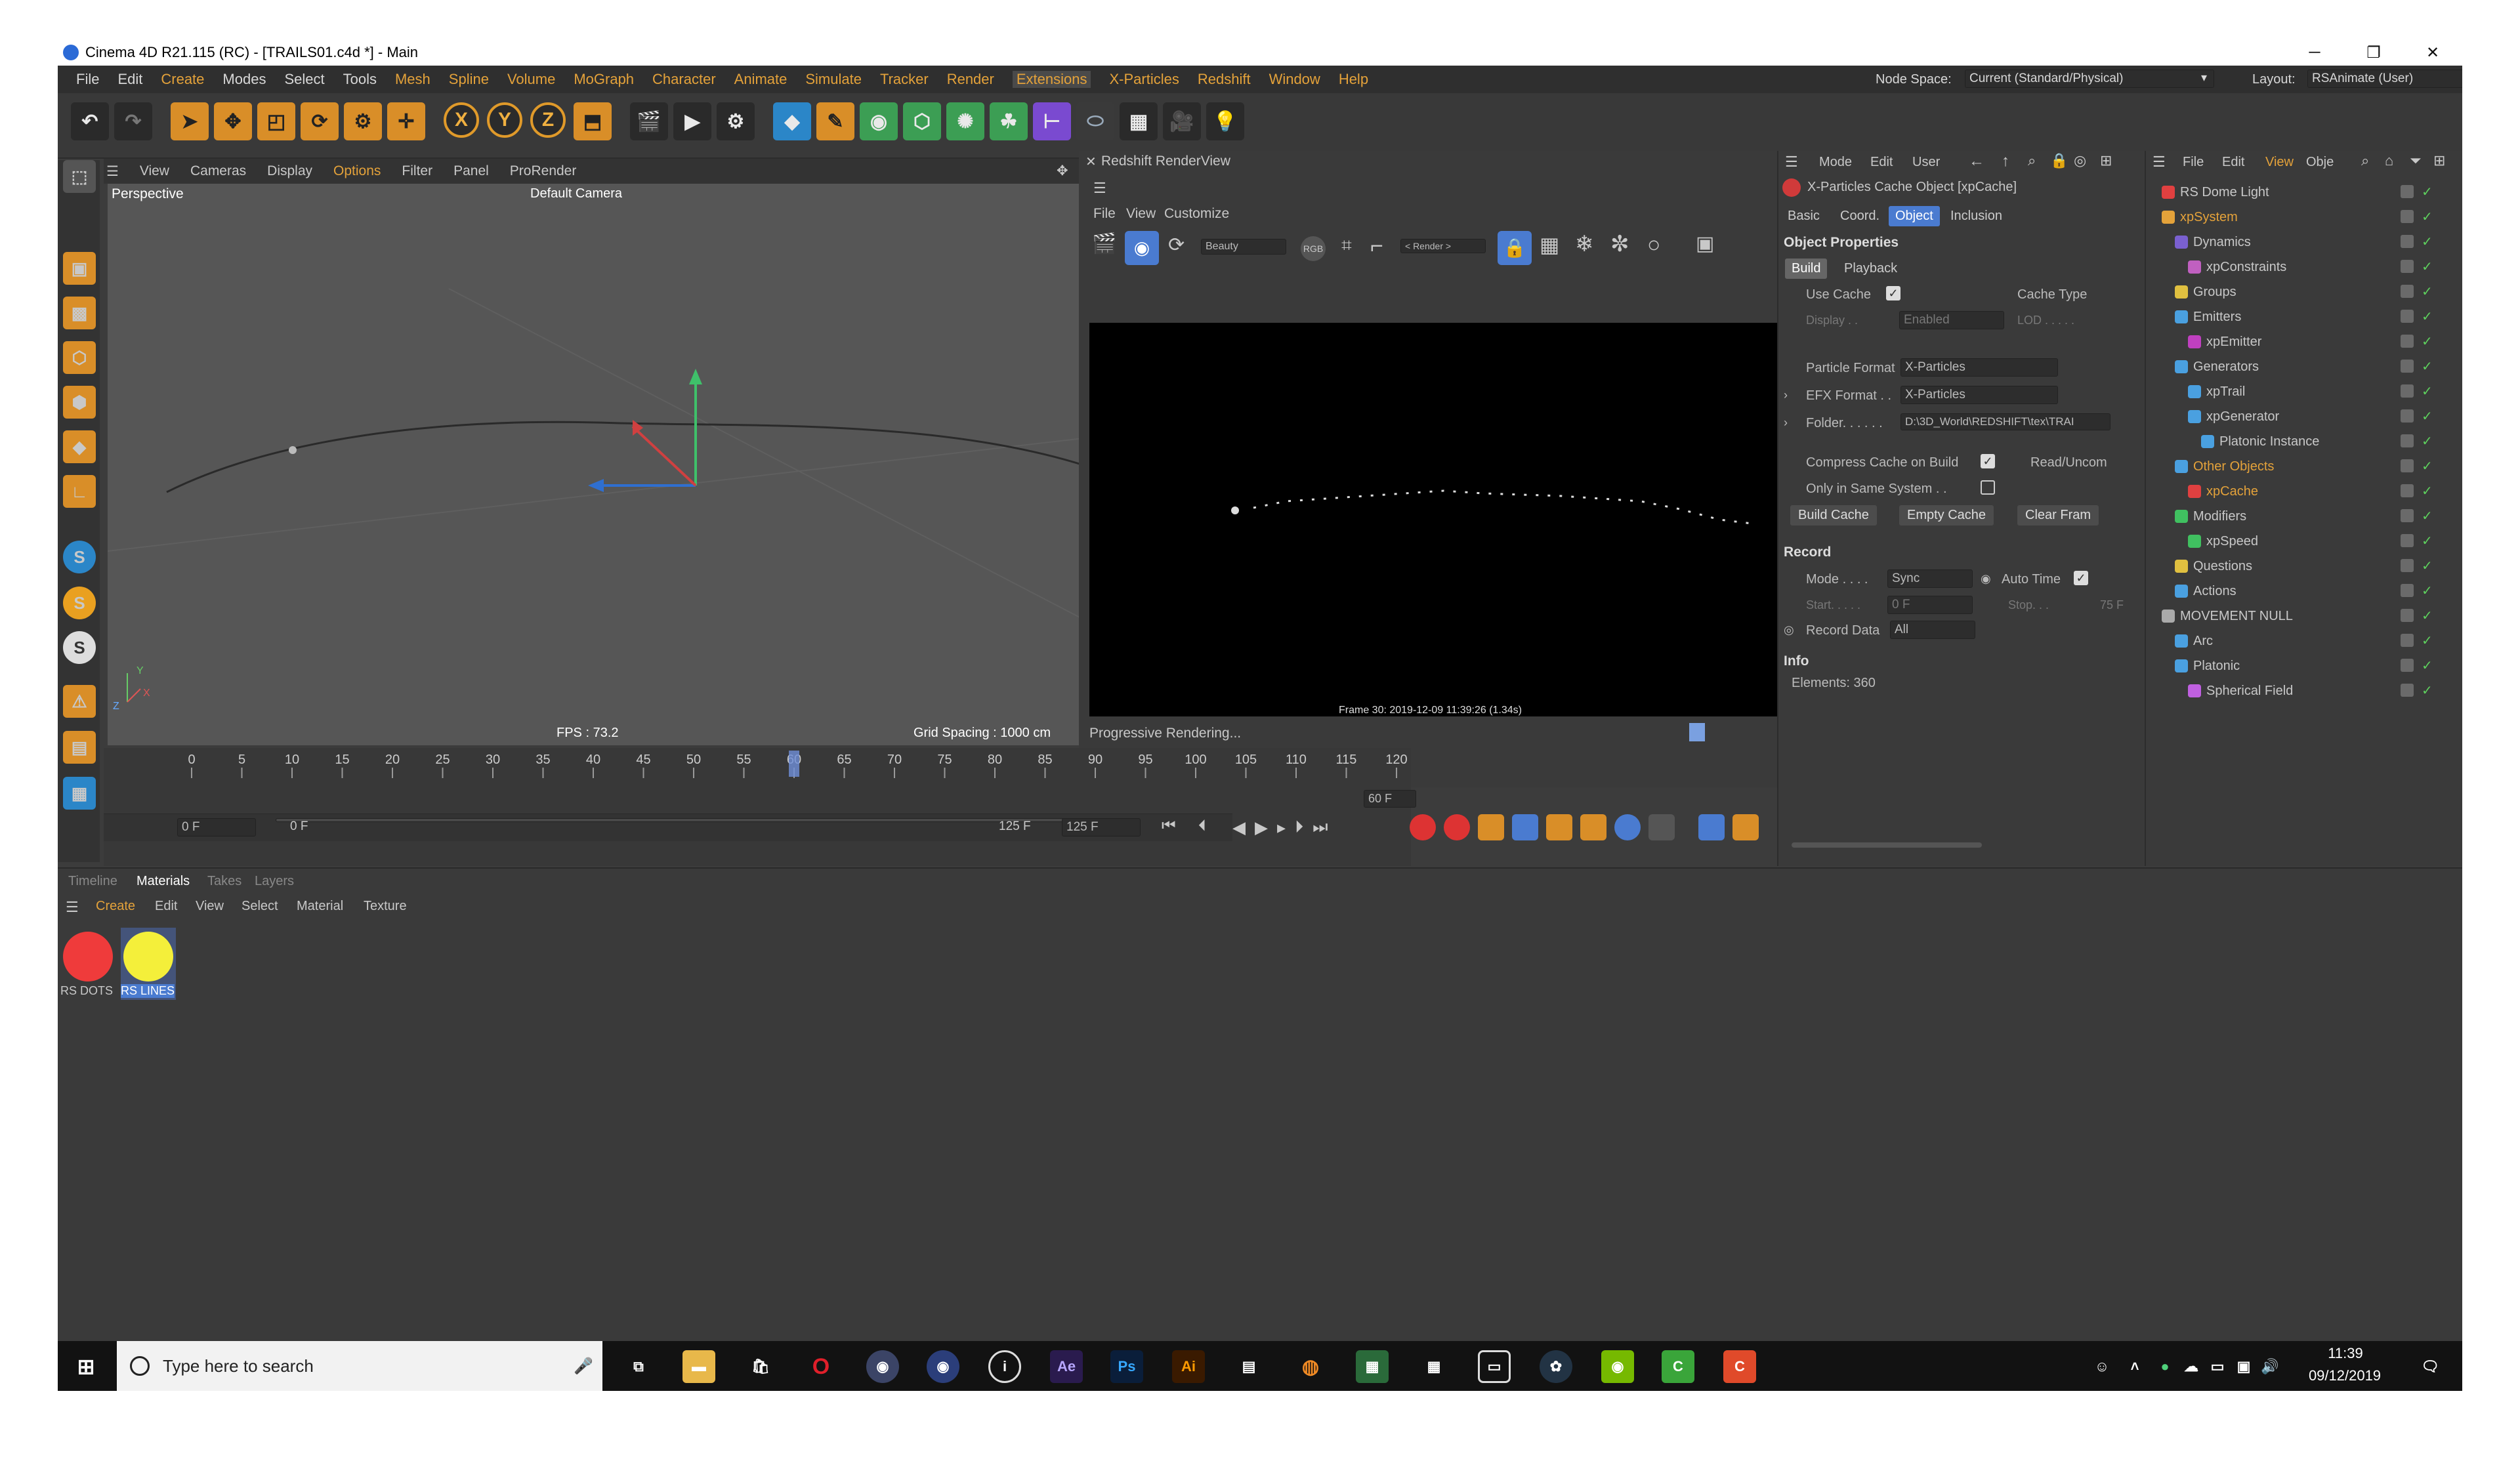  I want to click on make-editable-icon: ⬚, so click(79, 176).